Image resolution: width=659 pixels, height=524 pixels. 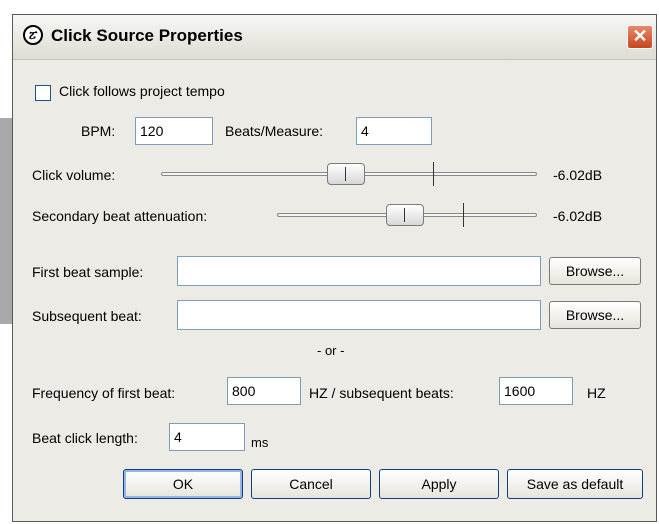 What do you see at coordinates (359, 271) in the screenshot?
I see `first-beat-sample-input` at bounding box center [359, 271].